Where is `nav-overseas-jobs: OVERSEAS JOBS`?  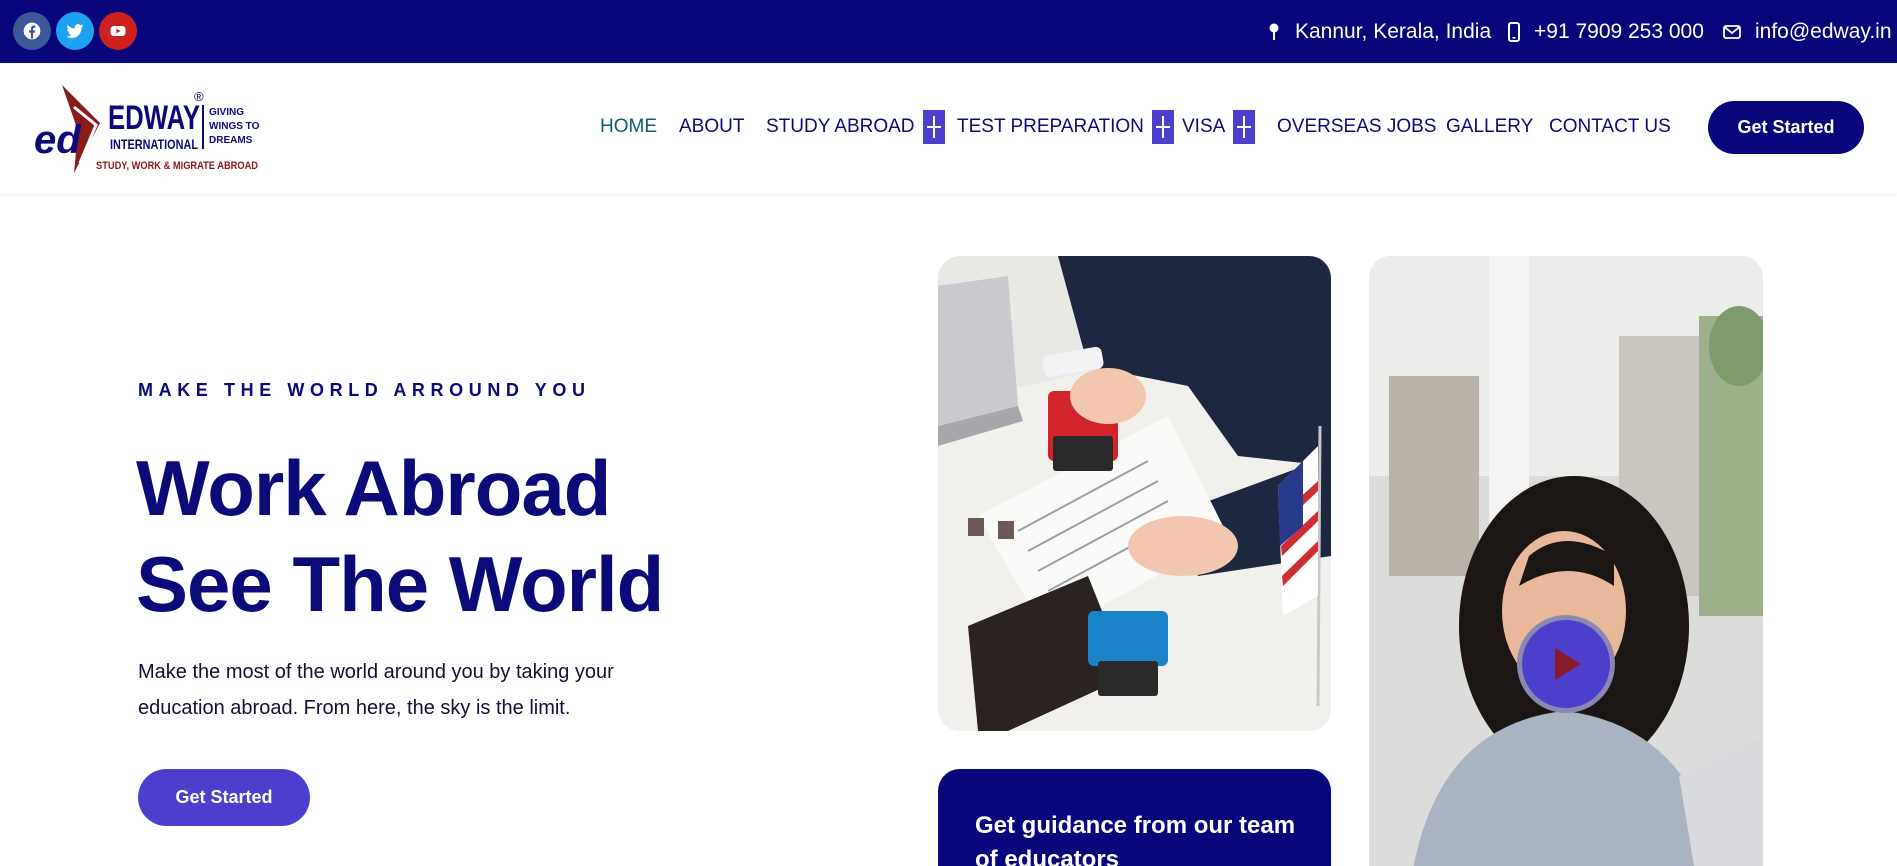
nav-overseas-jobs: OVERSEAS JOBS is located at coordinates (1356, 127).